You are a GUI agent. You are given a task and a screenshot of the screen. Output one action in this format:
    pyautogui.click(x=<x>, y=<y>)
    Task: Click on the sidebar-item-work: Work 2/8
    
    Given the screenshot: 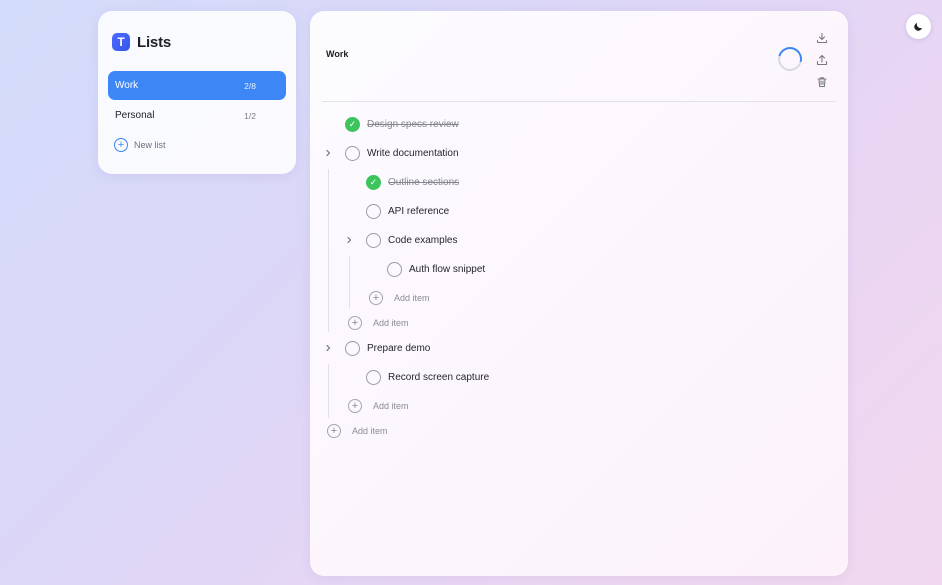 What is the action you would take?
    pyautogui.click(x=197, y=85)
    